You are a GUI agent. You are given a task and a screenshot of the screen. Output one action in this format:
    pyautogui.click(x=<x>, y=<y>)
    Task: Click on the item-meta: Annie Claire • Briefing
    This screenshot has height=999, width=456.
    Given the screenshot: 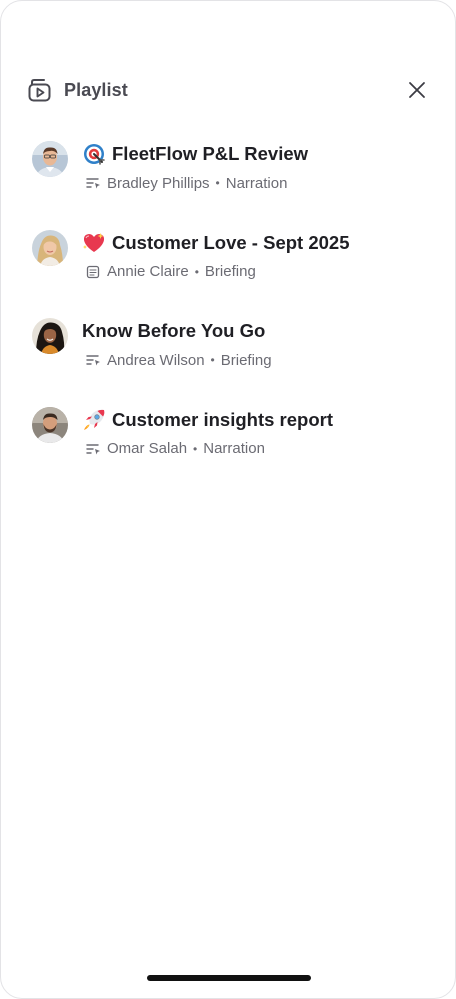 What is the action you would take?
    pyautogui.click(x=171, y=272)
    